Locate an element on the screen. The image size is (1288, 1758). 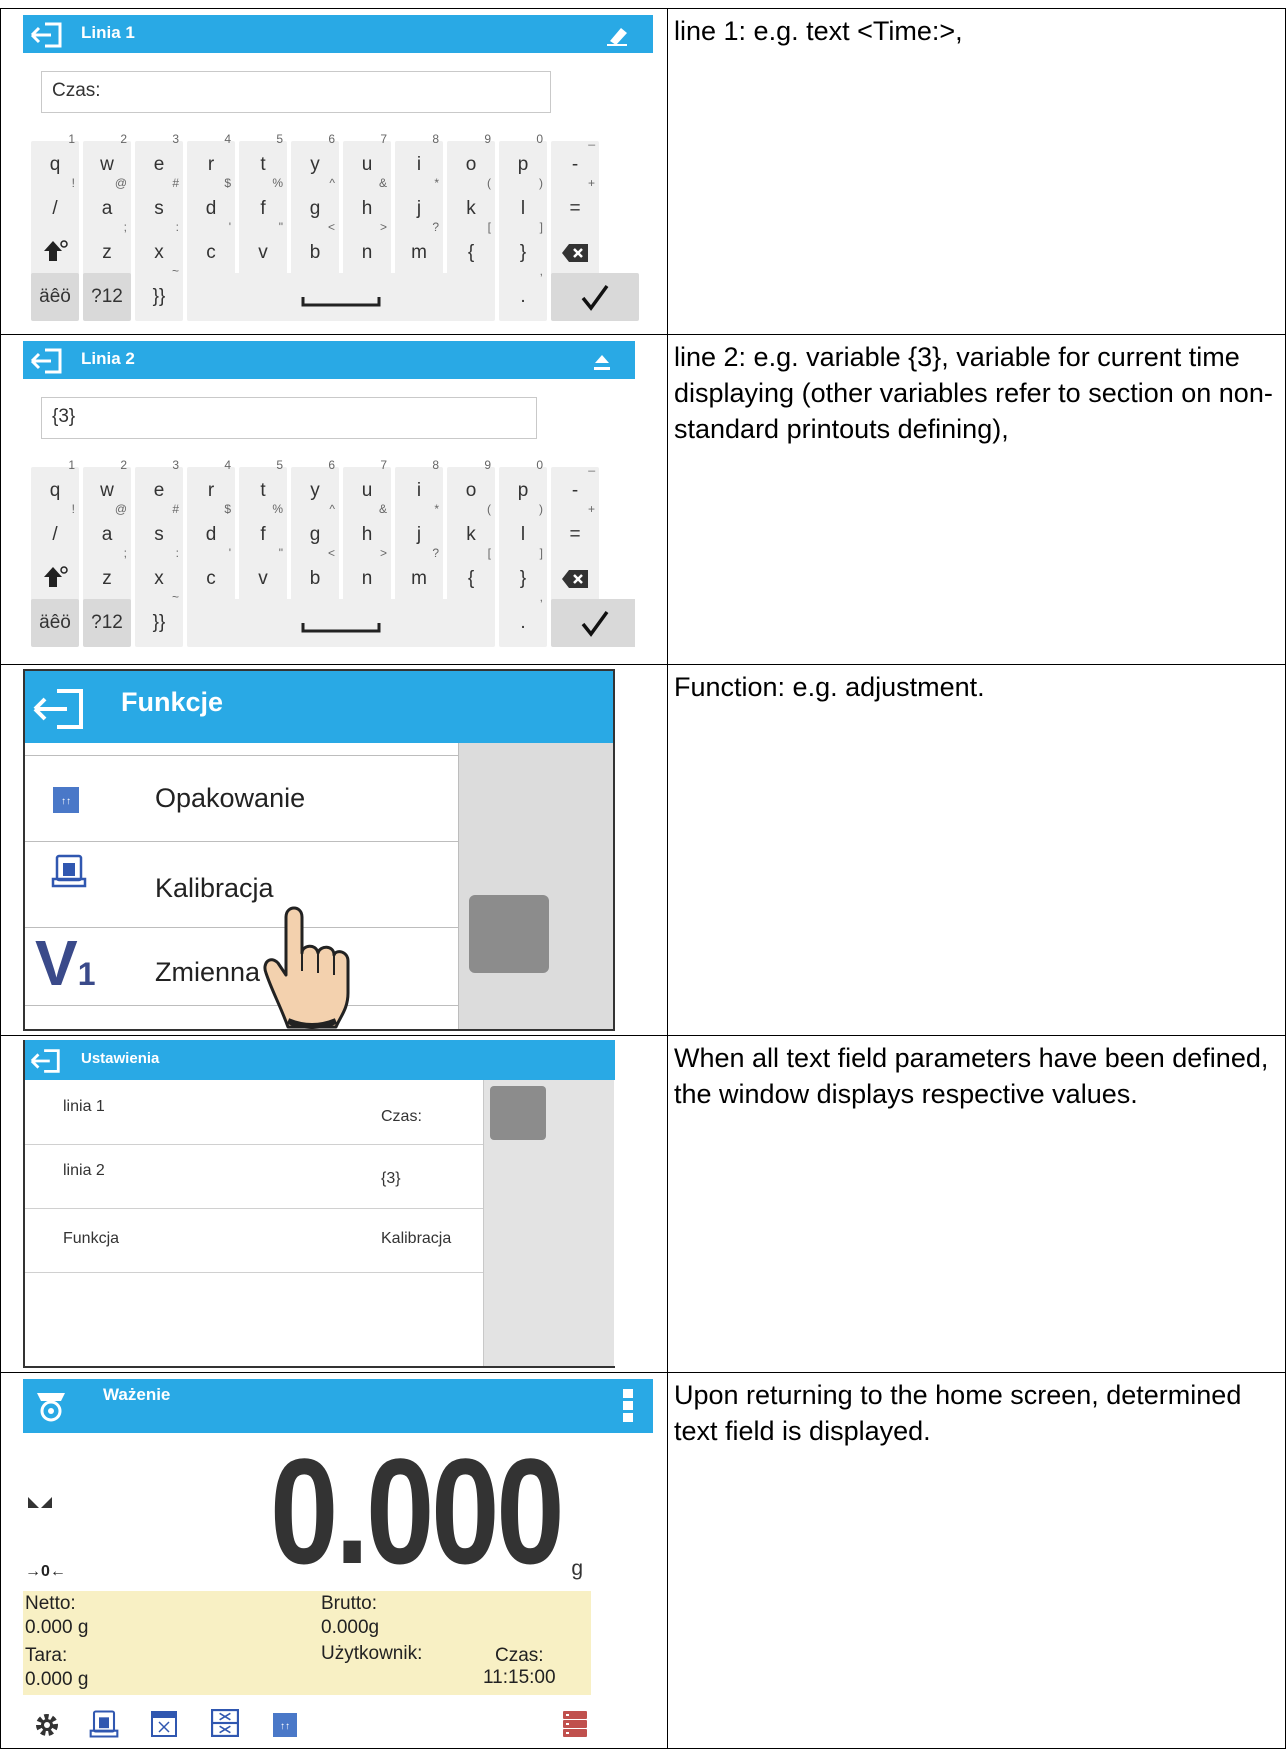
key-secondary-label: $ is located at coordinates (227, 509).